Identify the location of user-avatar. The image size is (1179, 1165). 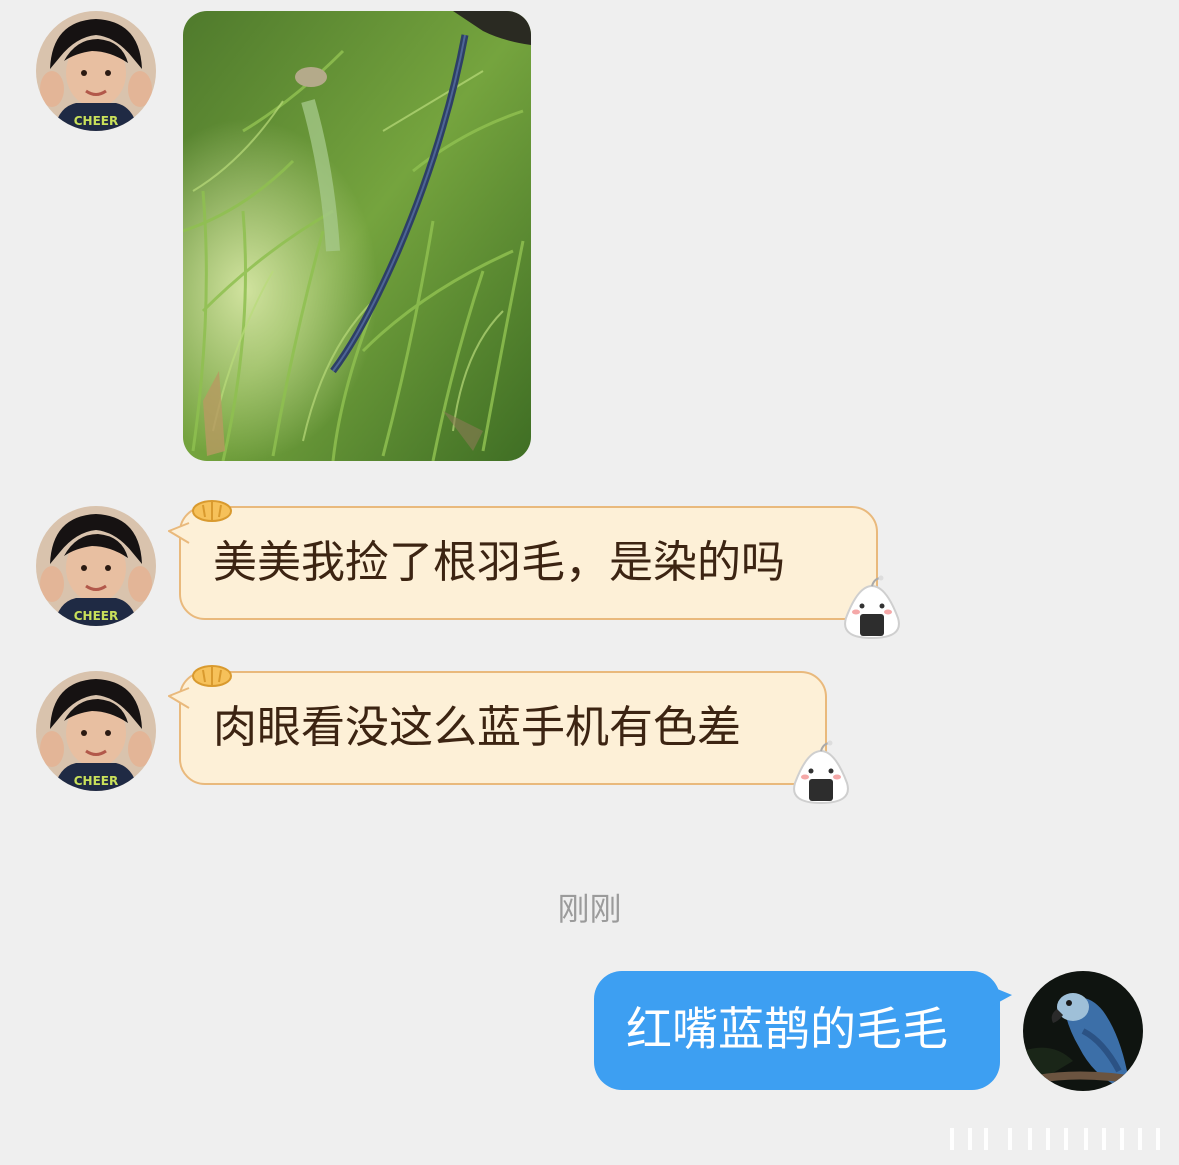
(1083, 1031).